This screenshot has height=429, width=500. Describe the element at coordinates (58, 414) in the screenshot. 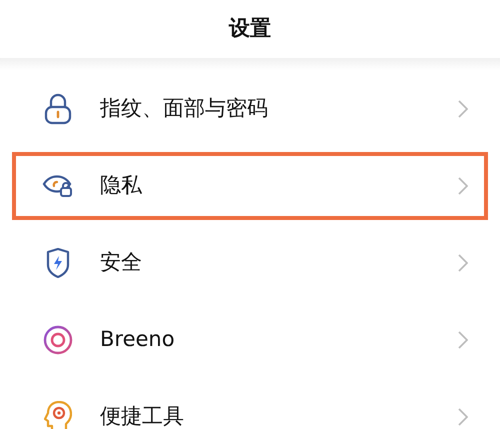

I see `head-icon` at that location.